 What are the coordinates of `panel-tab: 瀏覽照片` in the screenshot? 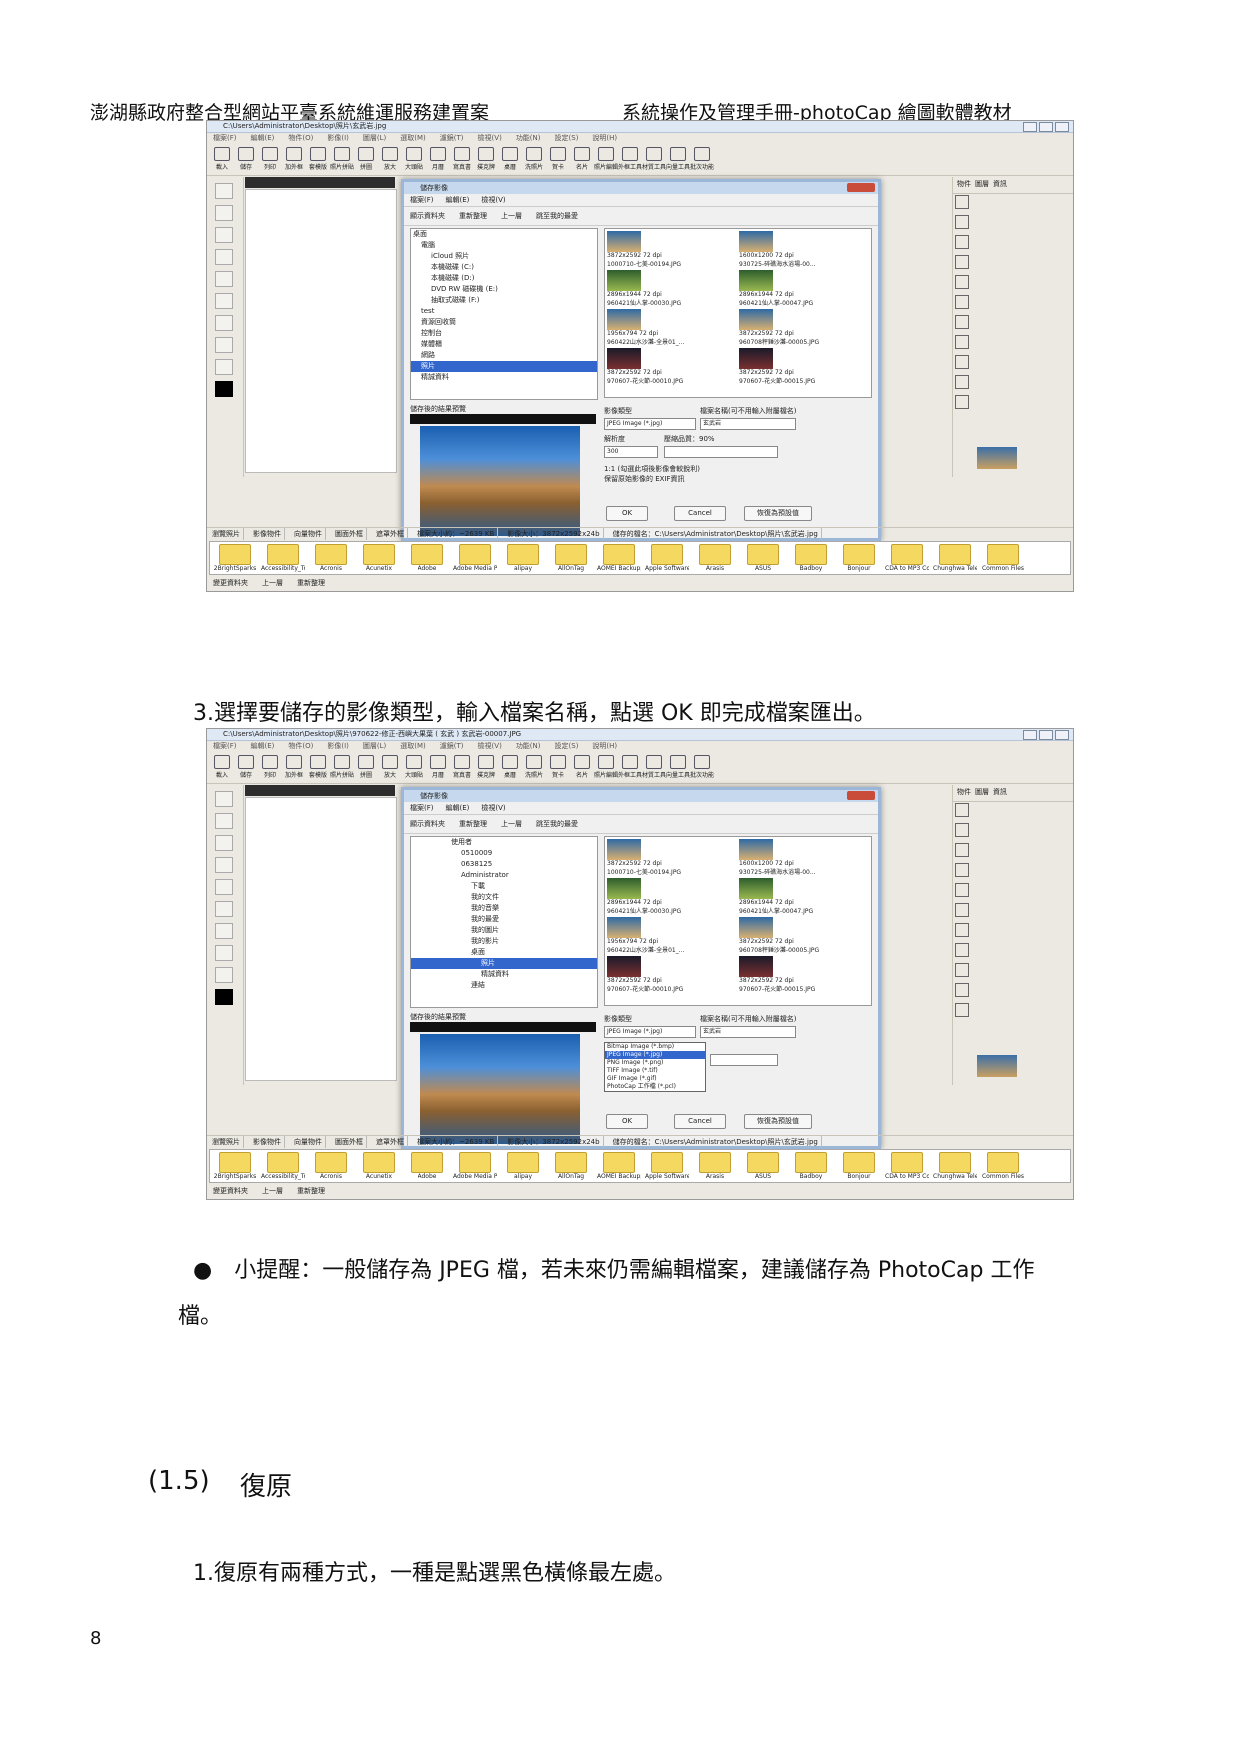 It's located at (226, 534).